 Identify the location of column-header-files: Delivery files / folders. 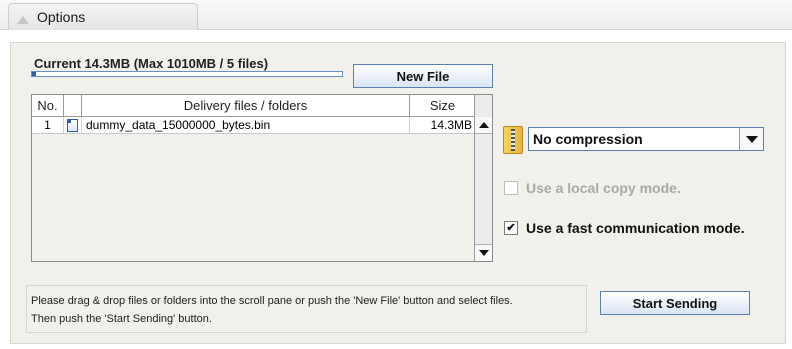
(246, 105).